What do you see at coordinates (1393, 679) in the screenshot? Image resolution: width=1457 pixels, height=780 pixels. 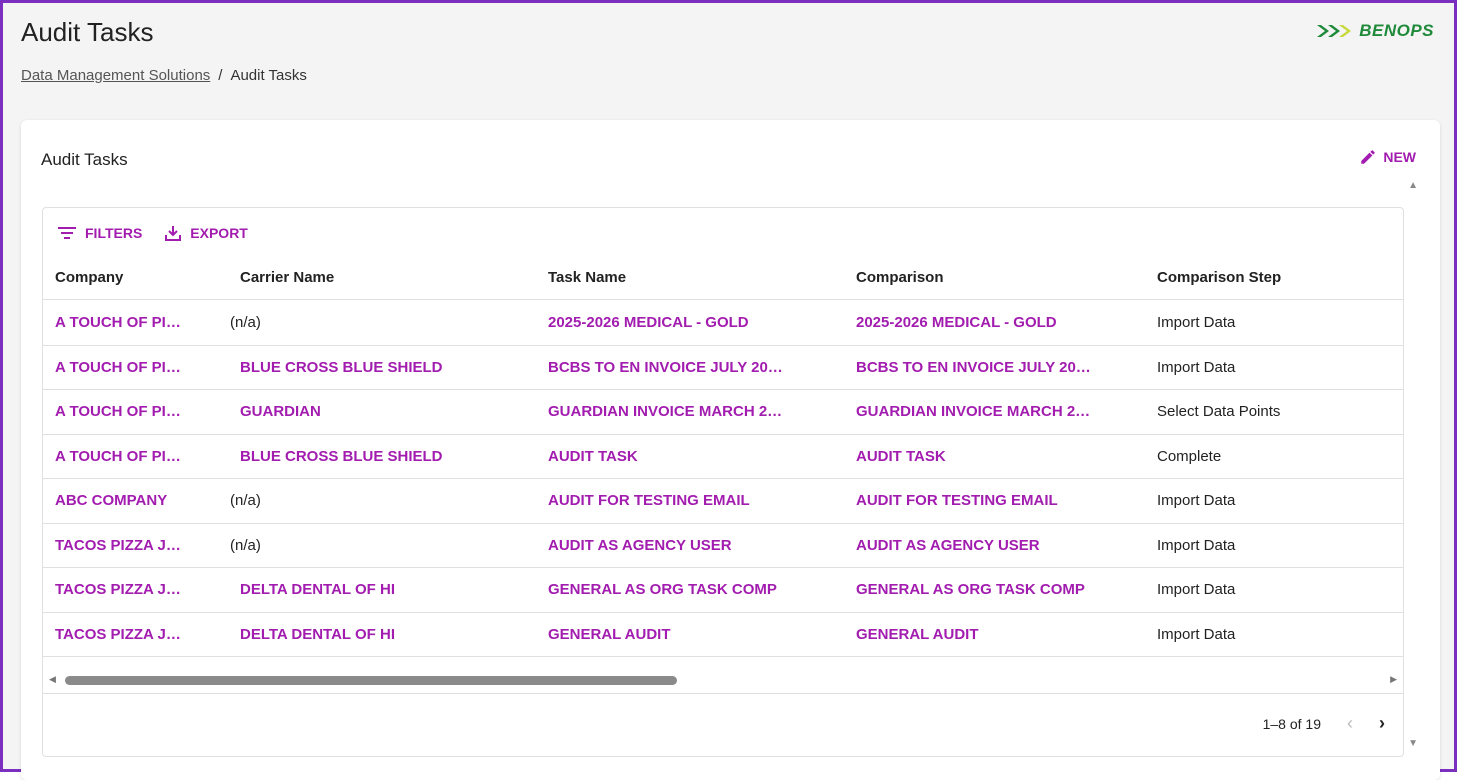 I see `scroll-right-arrow-icon: ▶` at bounding box center [1393, 679].